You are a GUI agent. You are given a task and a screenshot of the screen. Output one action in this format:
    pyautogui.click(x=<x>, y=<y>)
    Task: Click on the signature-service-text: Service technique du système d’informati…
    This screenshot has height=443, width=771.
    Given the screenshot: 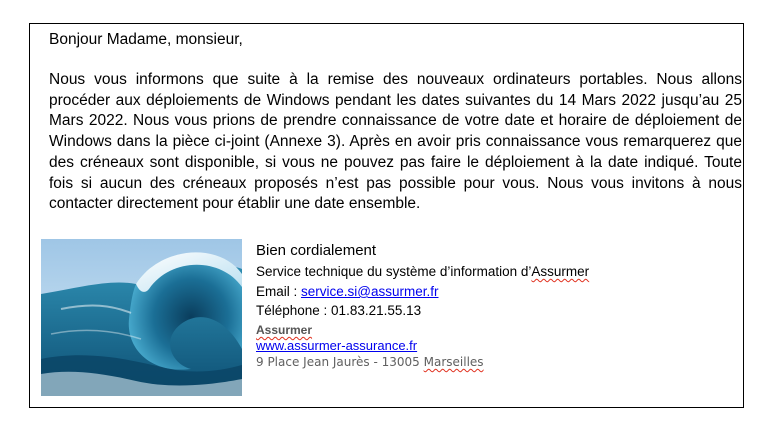 What is the action you would take?
    pyautogui.click(x=394, y=271)
    